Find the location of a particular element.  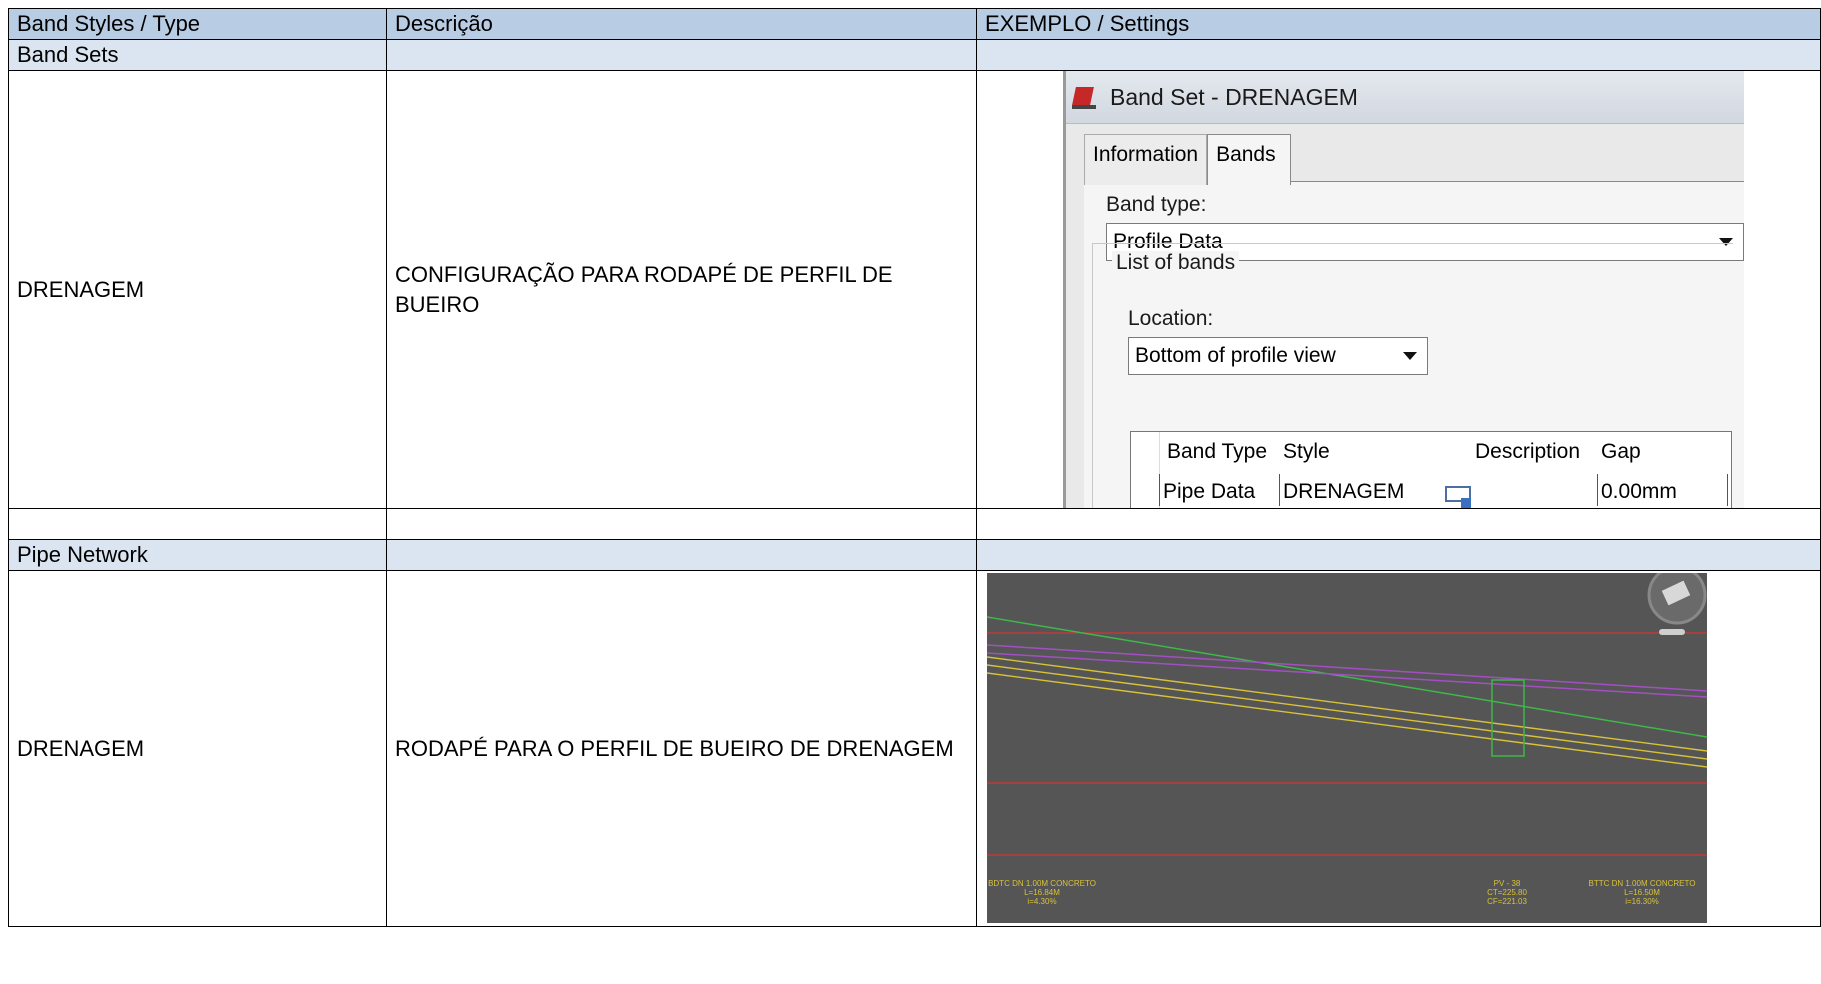

dialog-titlebar: Band Set - DRENAGEM is located at coordinates (1405, 97).